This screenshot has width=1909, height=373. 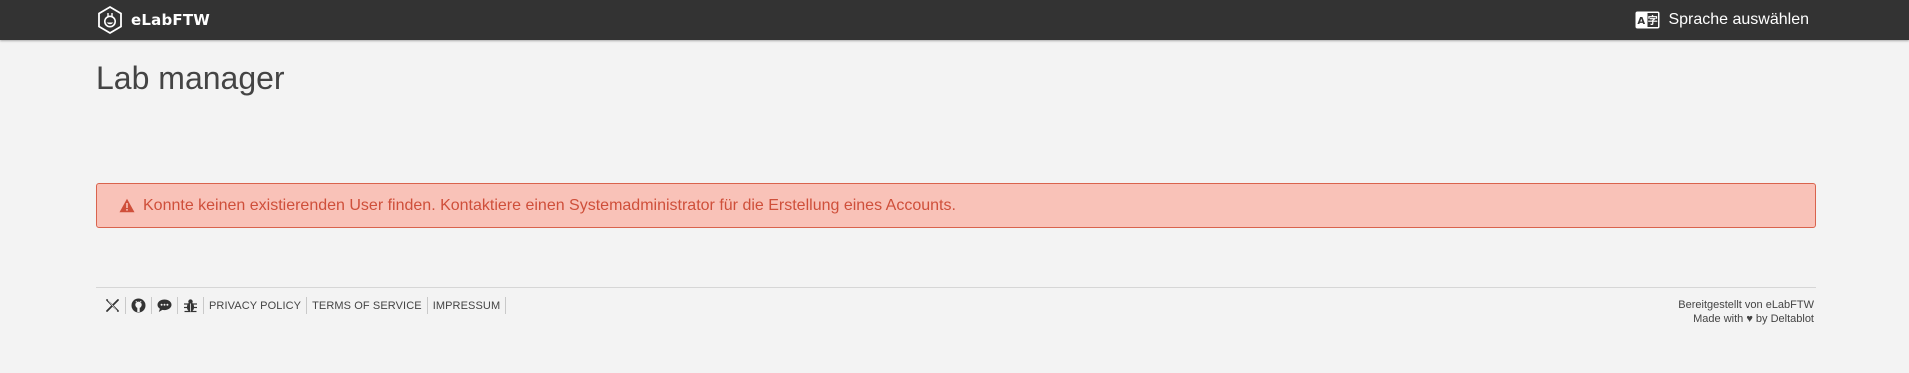 I want to click on svg-text: A, so click(x=1642, y=21).